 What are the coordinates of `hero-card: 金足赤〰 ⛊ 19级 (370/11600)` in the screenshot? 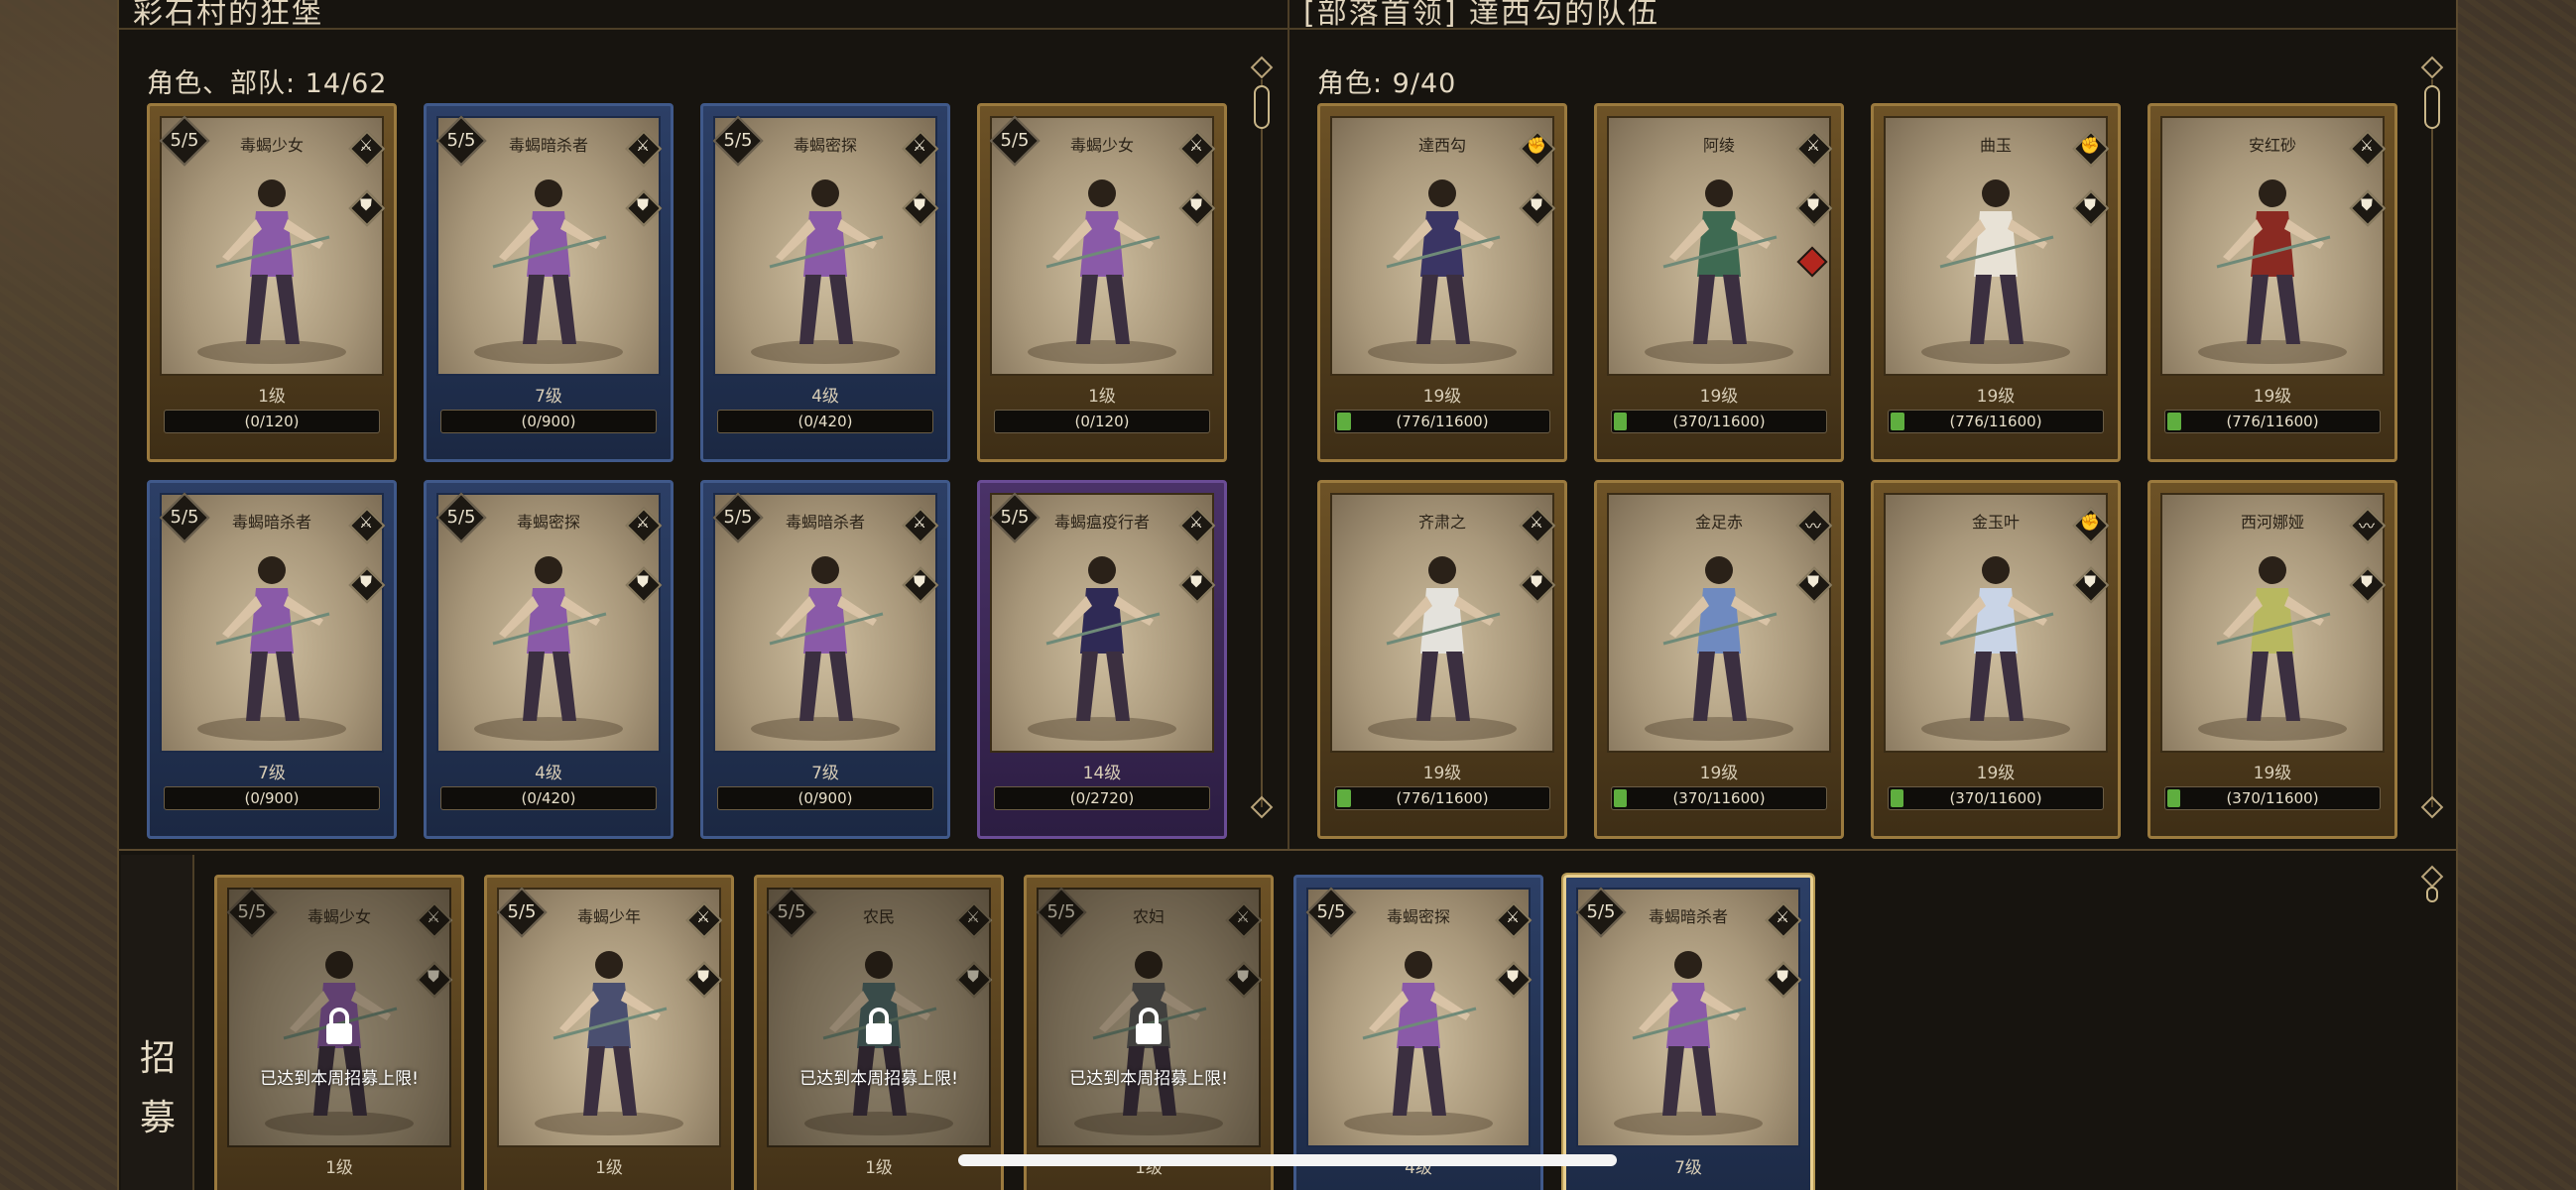 It's located at (1719, 659).